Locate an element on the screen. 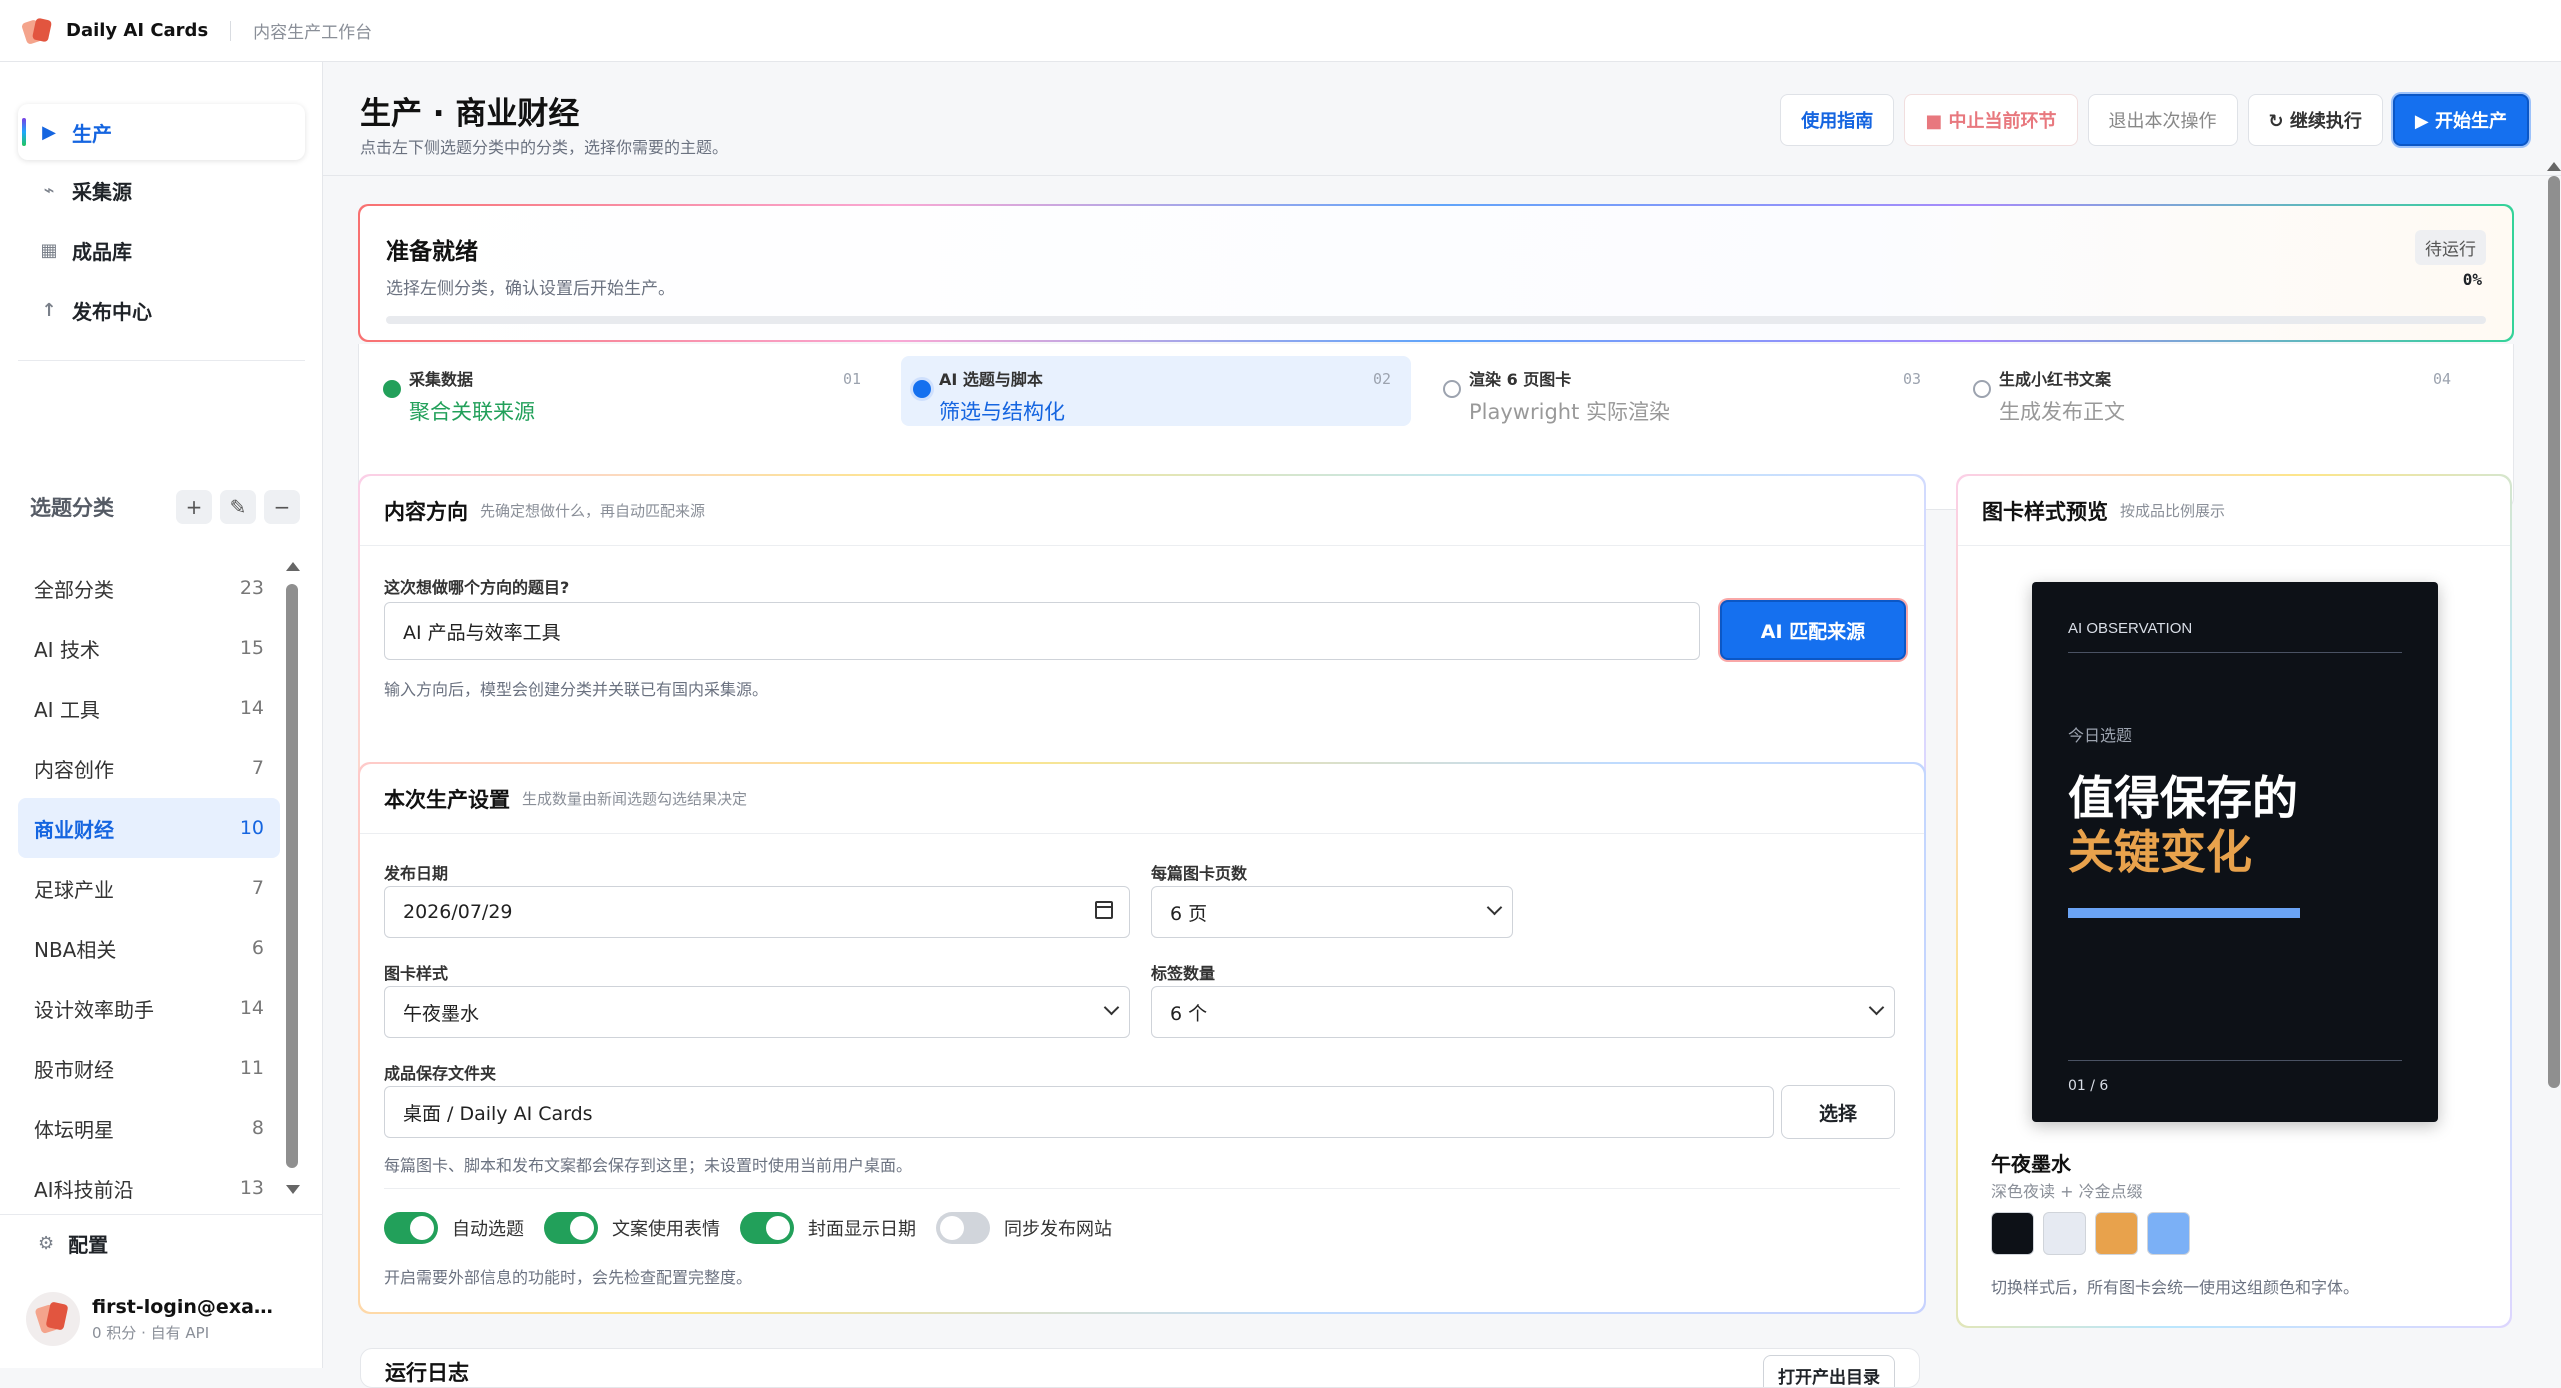  nav-item-production: ▶ 生产 is located at coordinates (161, 132).